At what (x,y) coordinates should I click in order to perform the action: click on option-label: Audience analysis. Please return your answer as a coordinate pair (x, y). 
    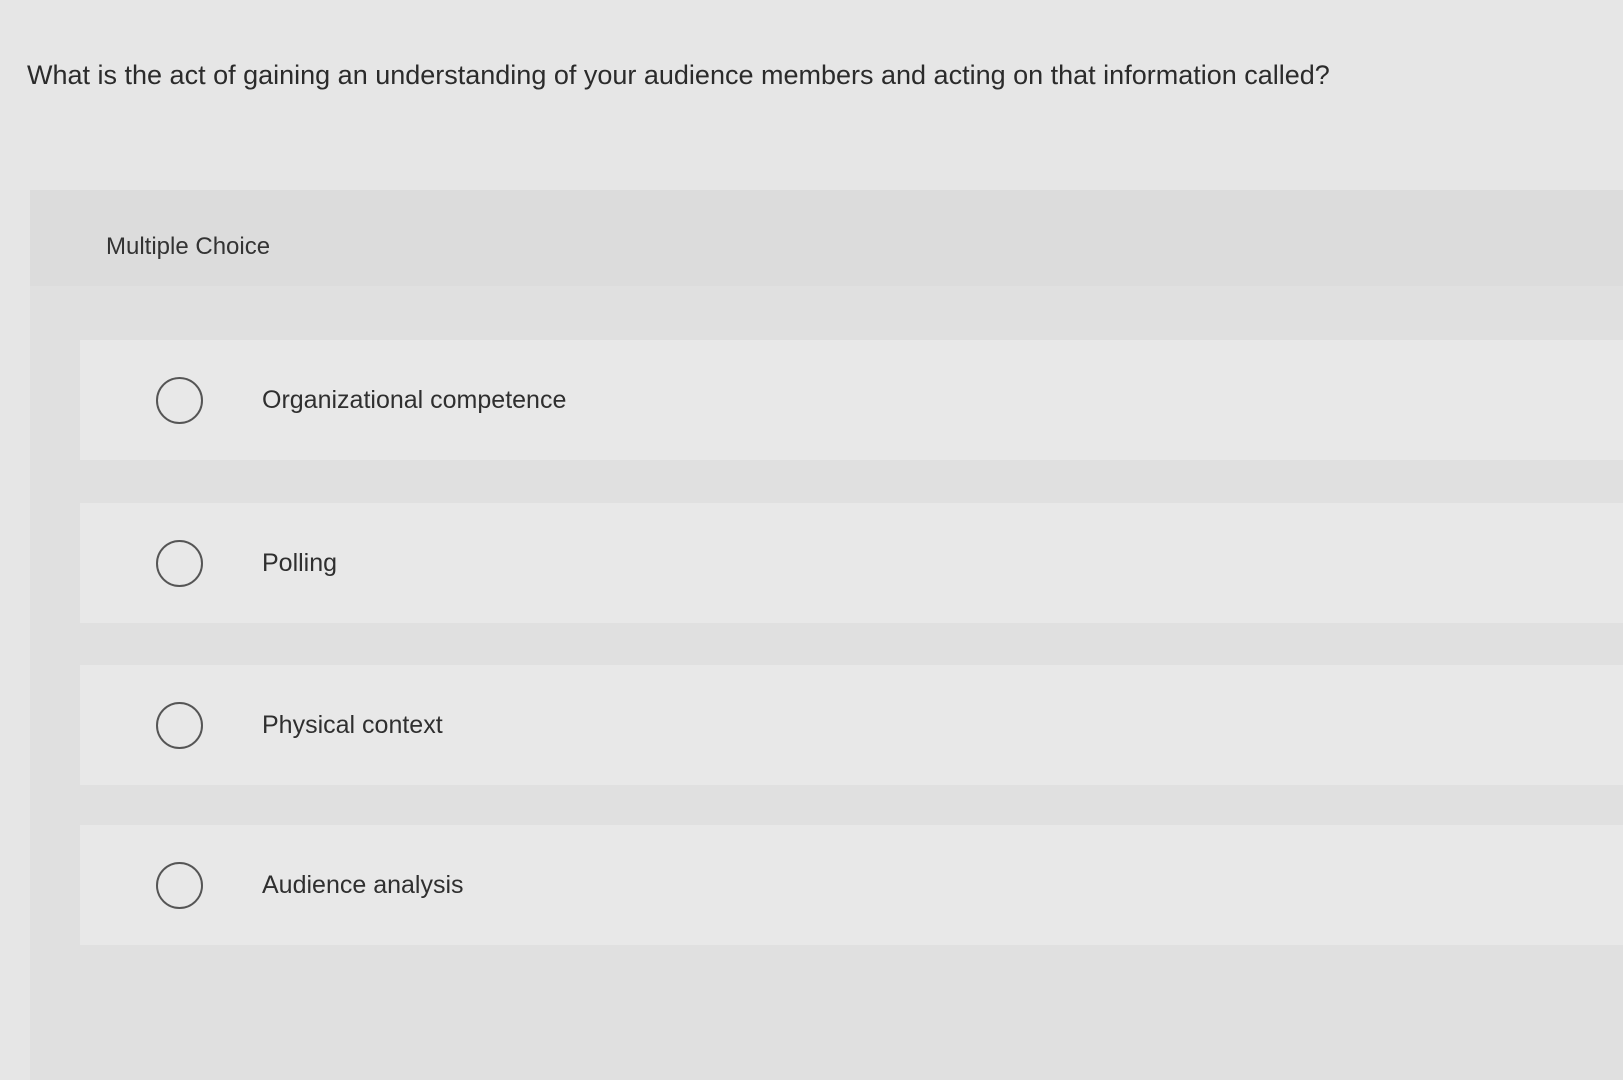
    Looking at the image, I should click on (363, 885).